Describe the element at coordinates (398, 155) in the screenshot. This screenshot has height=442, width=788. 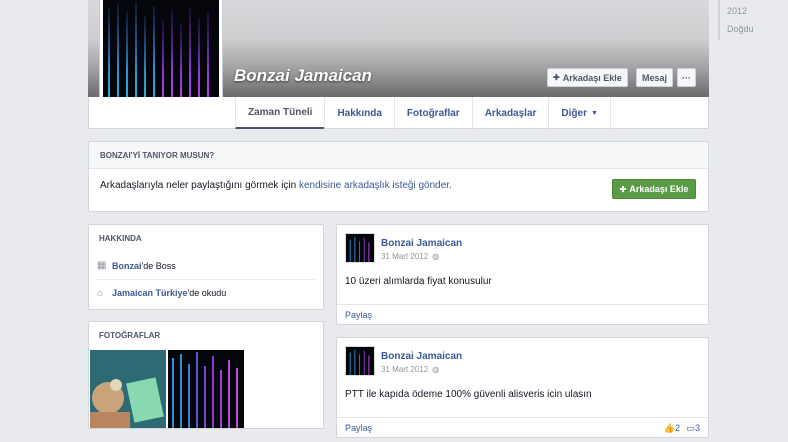
I see `do-you-know-title: BONZAI'Yİ TANIYOR MUSUN?` at that location.